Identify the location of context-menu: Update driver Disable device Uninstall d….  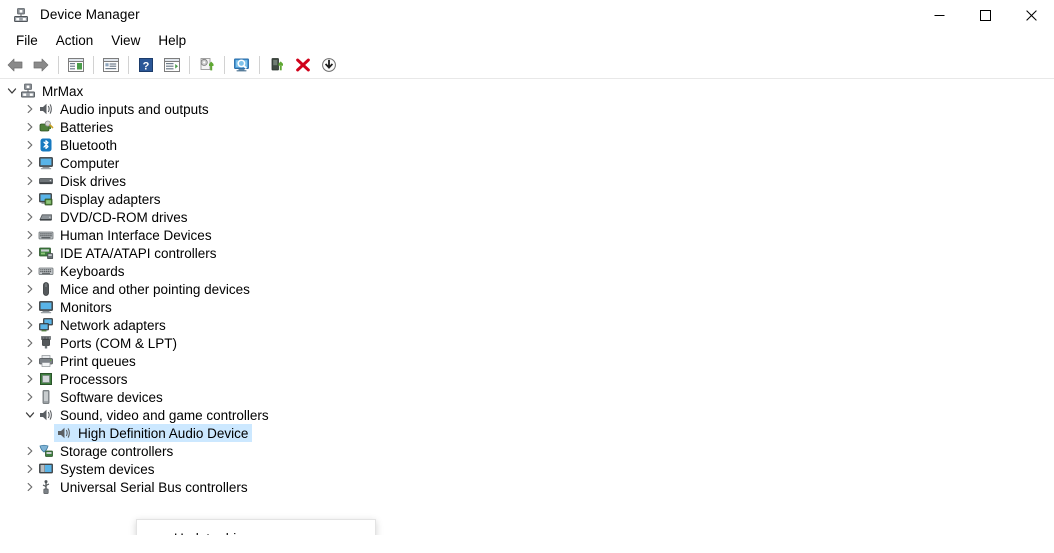
(256, 527).